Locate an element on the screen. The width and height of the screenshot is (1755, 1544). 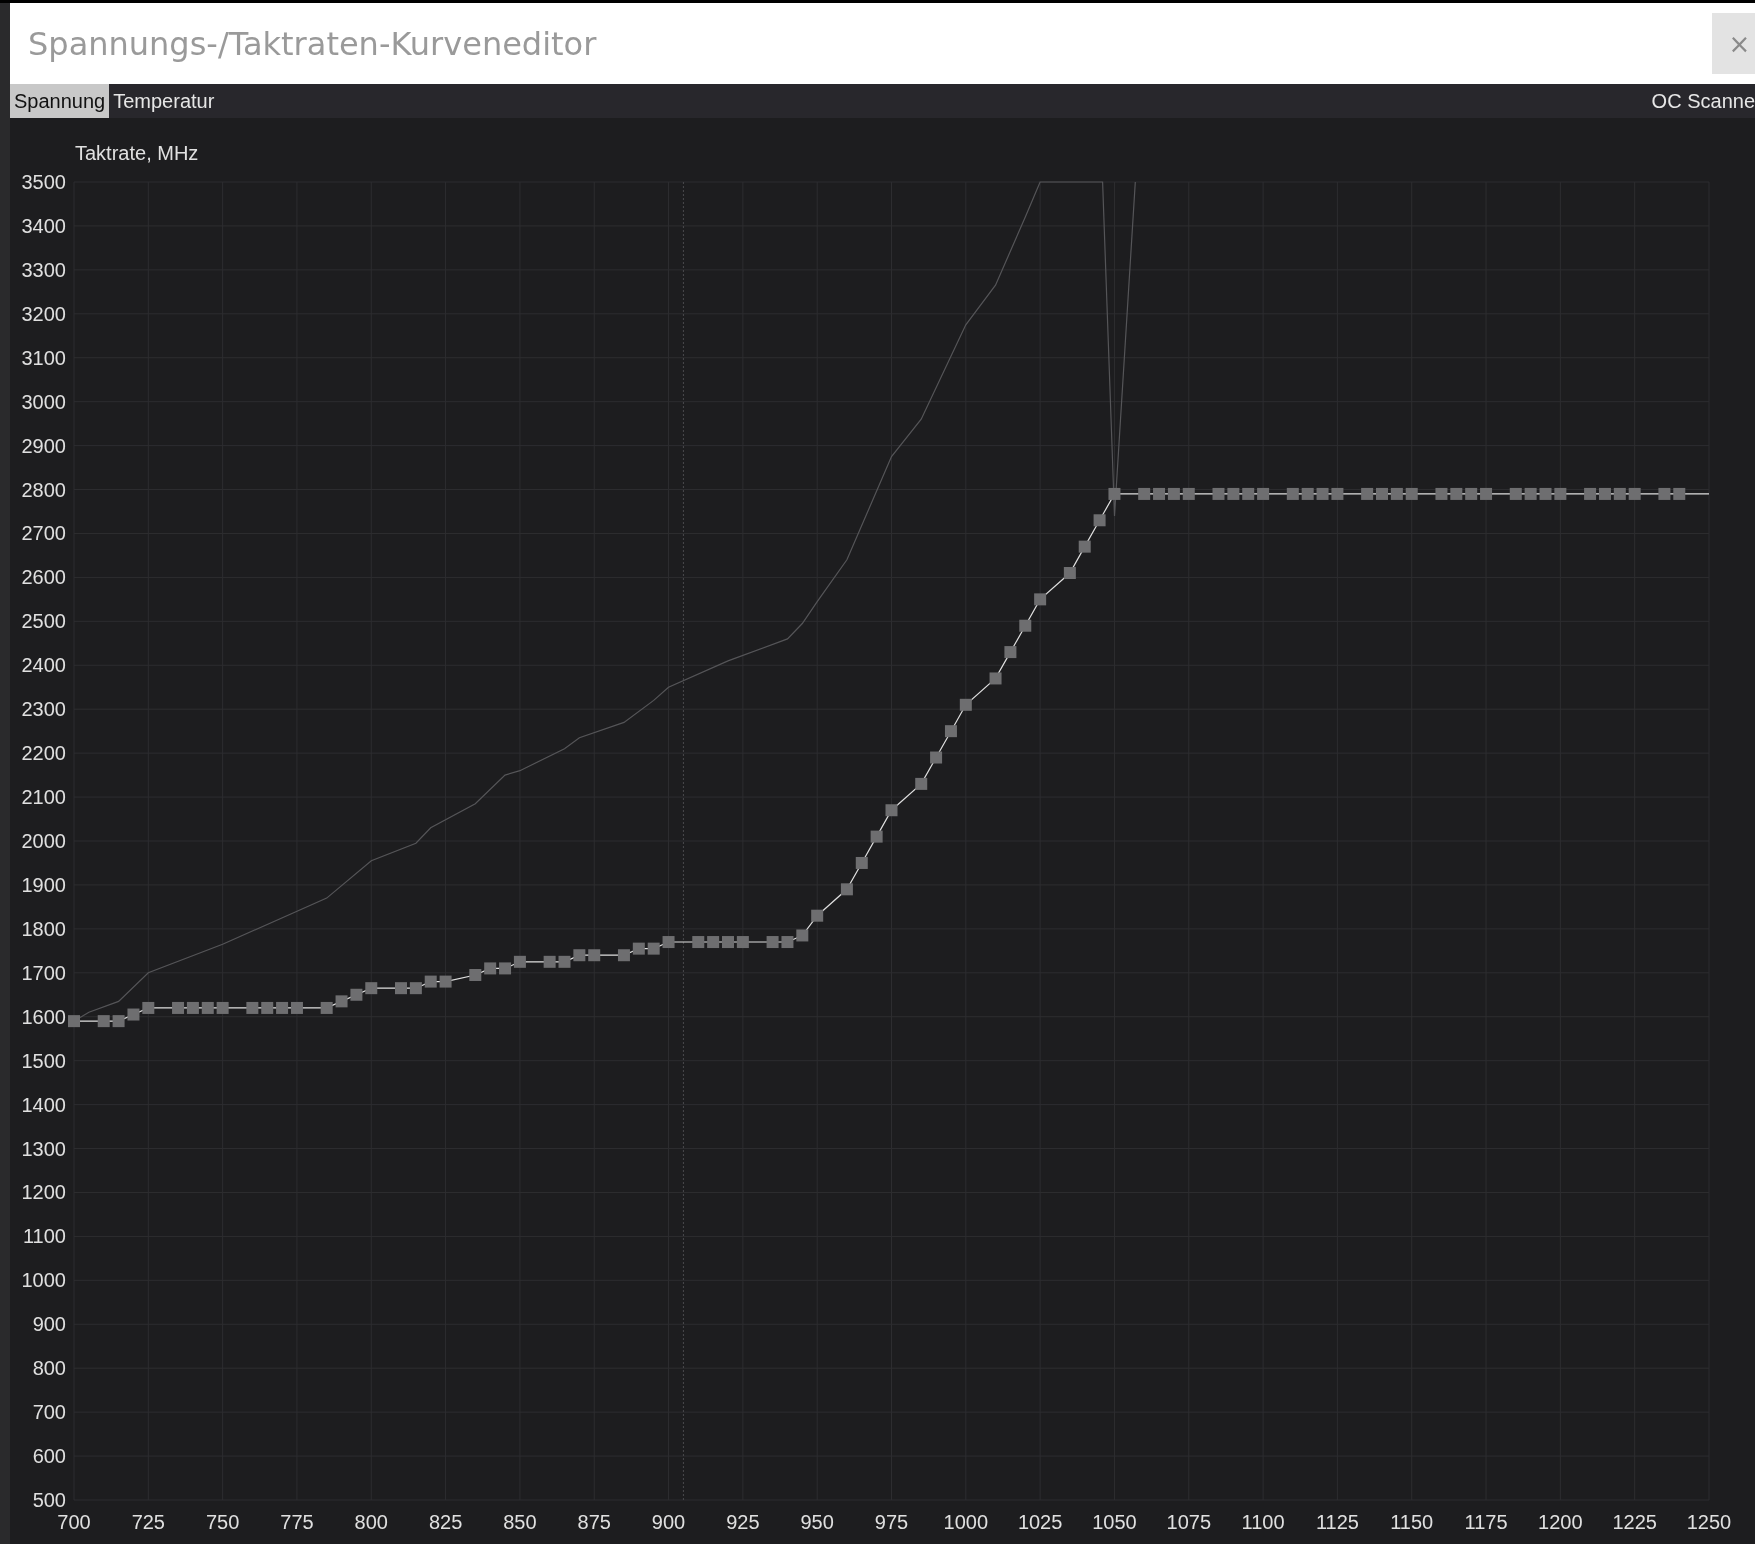
tick-label: 2700 is located at coordinates (43, 533).